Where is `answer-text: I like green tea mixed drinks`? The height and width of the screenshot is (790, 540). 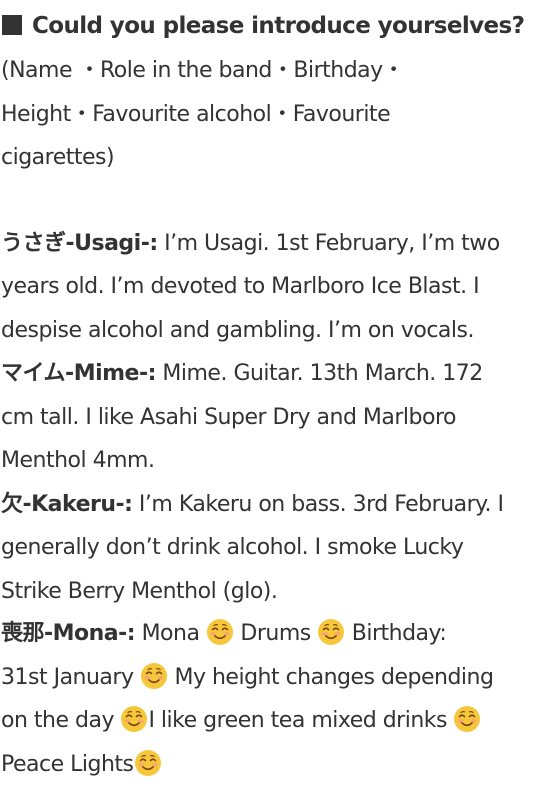 answer-text: I like green tea mixed drinks is located at coordinates (301, 720).